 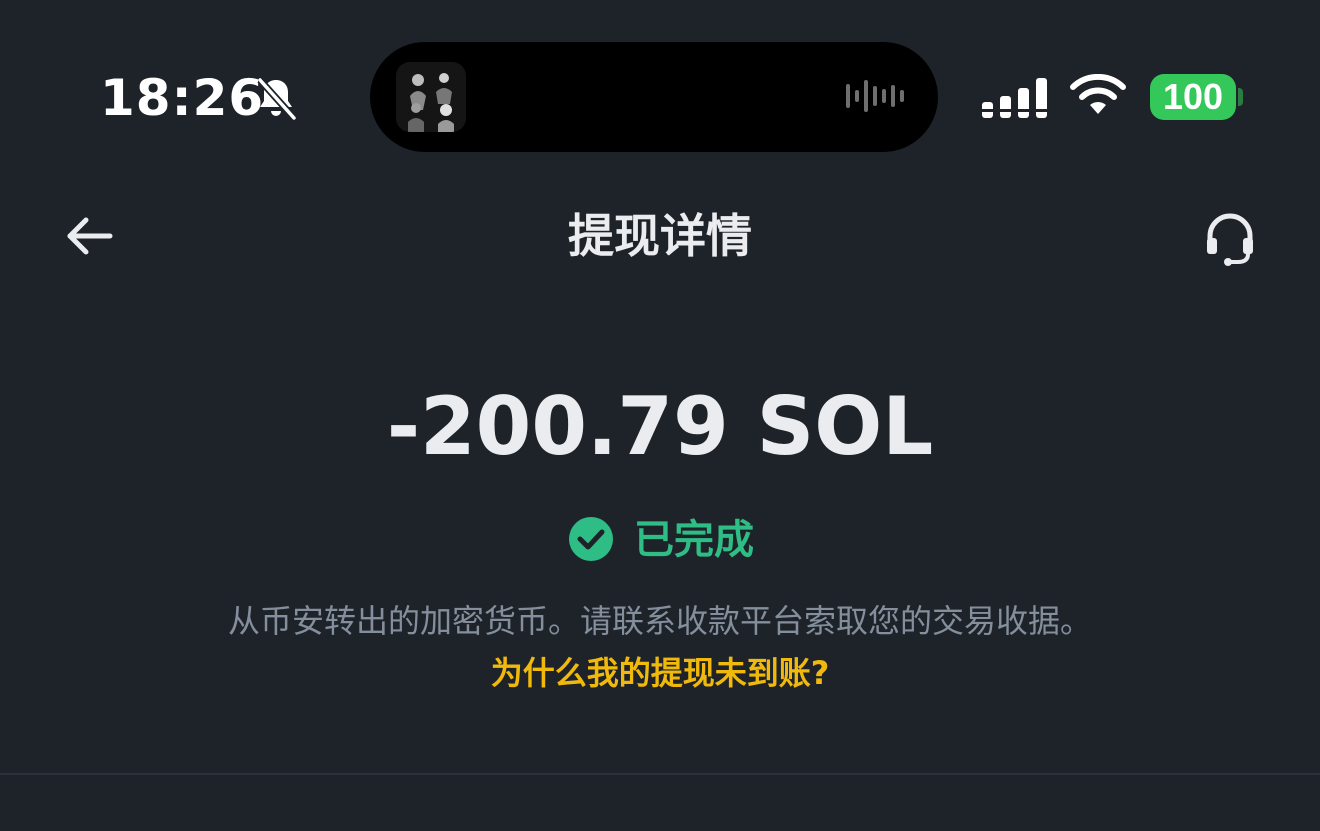 I want to click on info-description: 从币安转出的加密货币。请联系收款平台索取您的交易收据。, so click(x=659, y=621).